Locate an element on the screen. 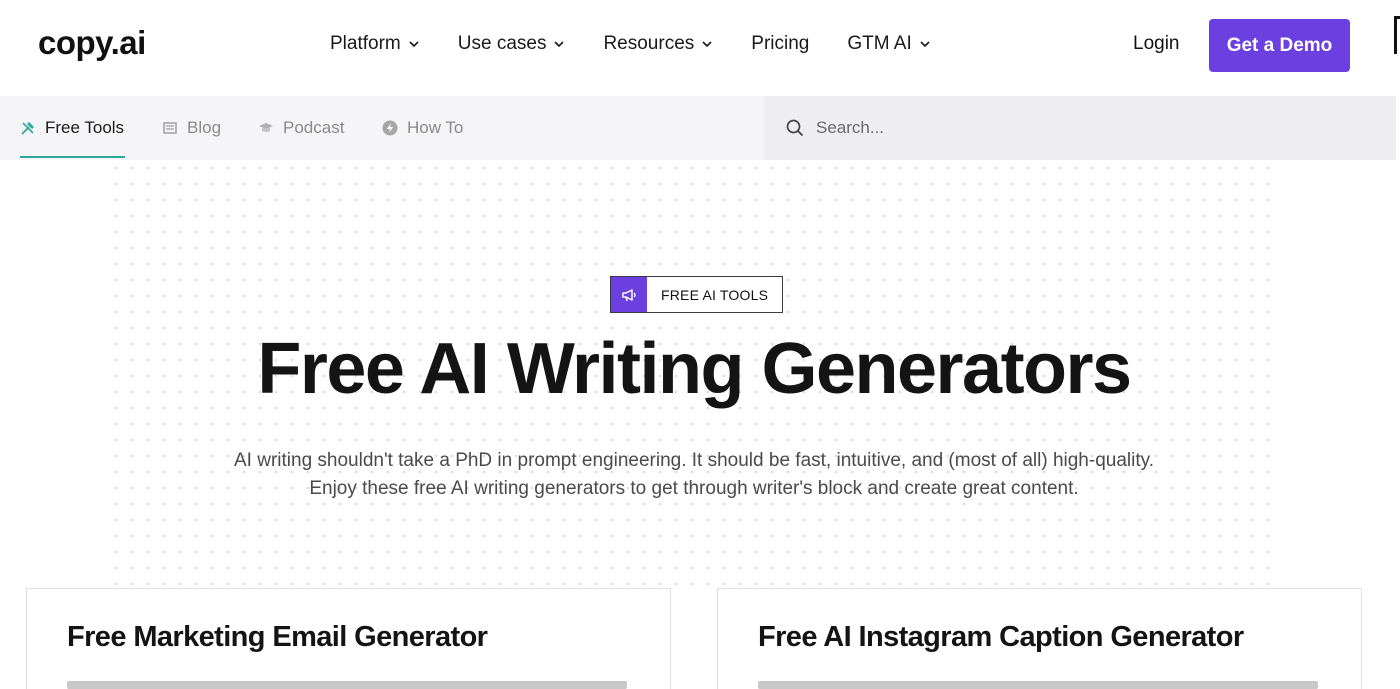 Image resolution: width=1400 pixels, height=689 pixels. free-ai-tools-badge: FREE AI TOOLS is located at coordinates (697, 294).